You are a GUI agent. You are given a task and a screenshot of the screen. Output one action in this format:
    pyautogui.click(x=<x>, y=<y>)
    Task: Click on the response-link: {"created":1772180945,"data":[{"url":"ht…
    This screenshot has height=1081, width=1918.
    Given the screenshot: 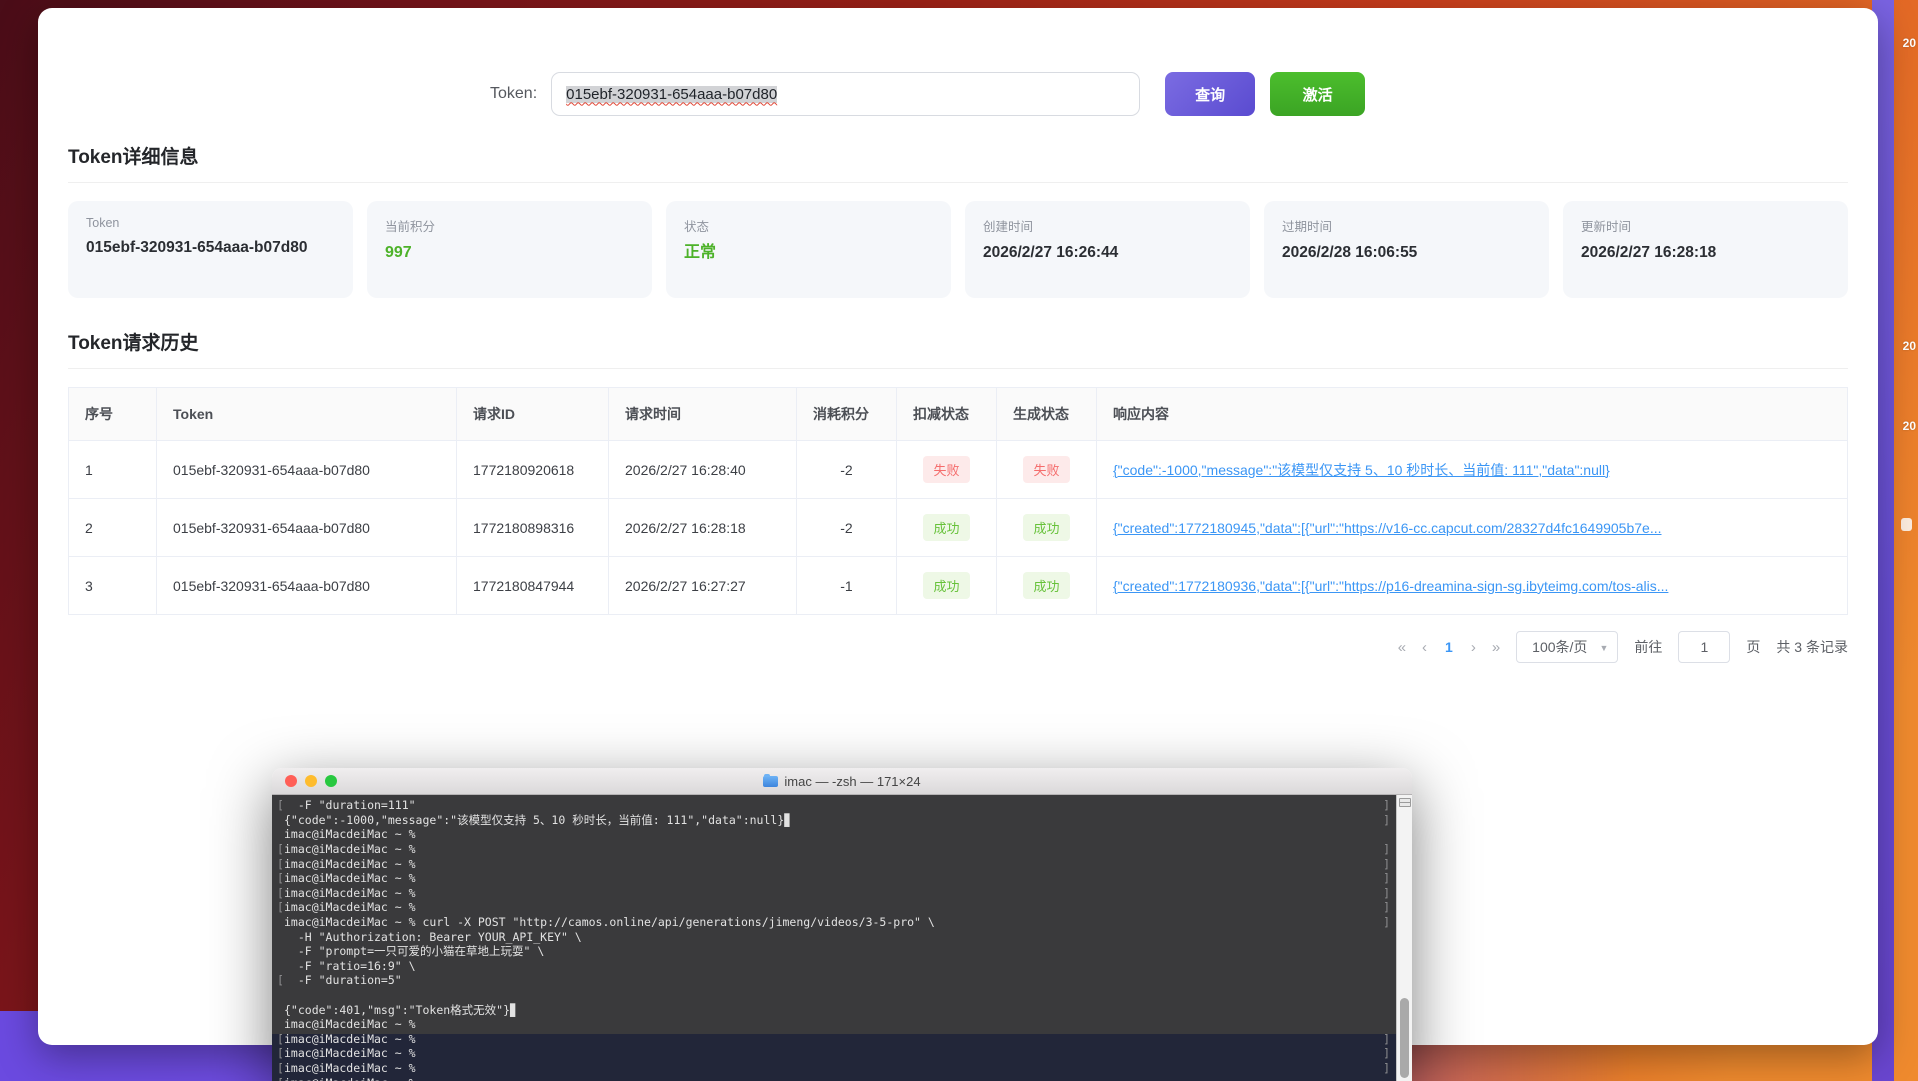 What is the action you would take?
    pyautogui.click(x=1472, y=528)
    